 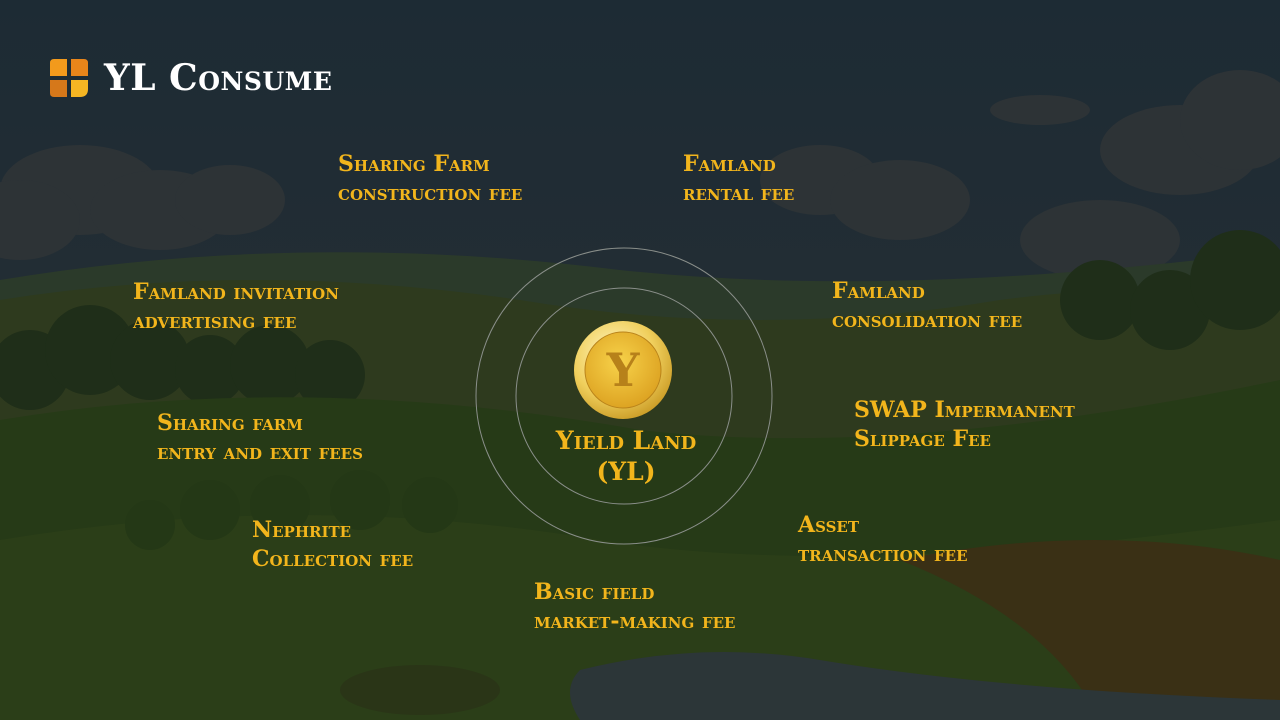 What do you see at coordinates (302, 530) in the screenshot?
I see `fee-line1: Nephrite` at bounding box center [302, 530].